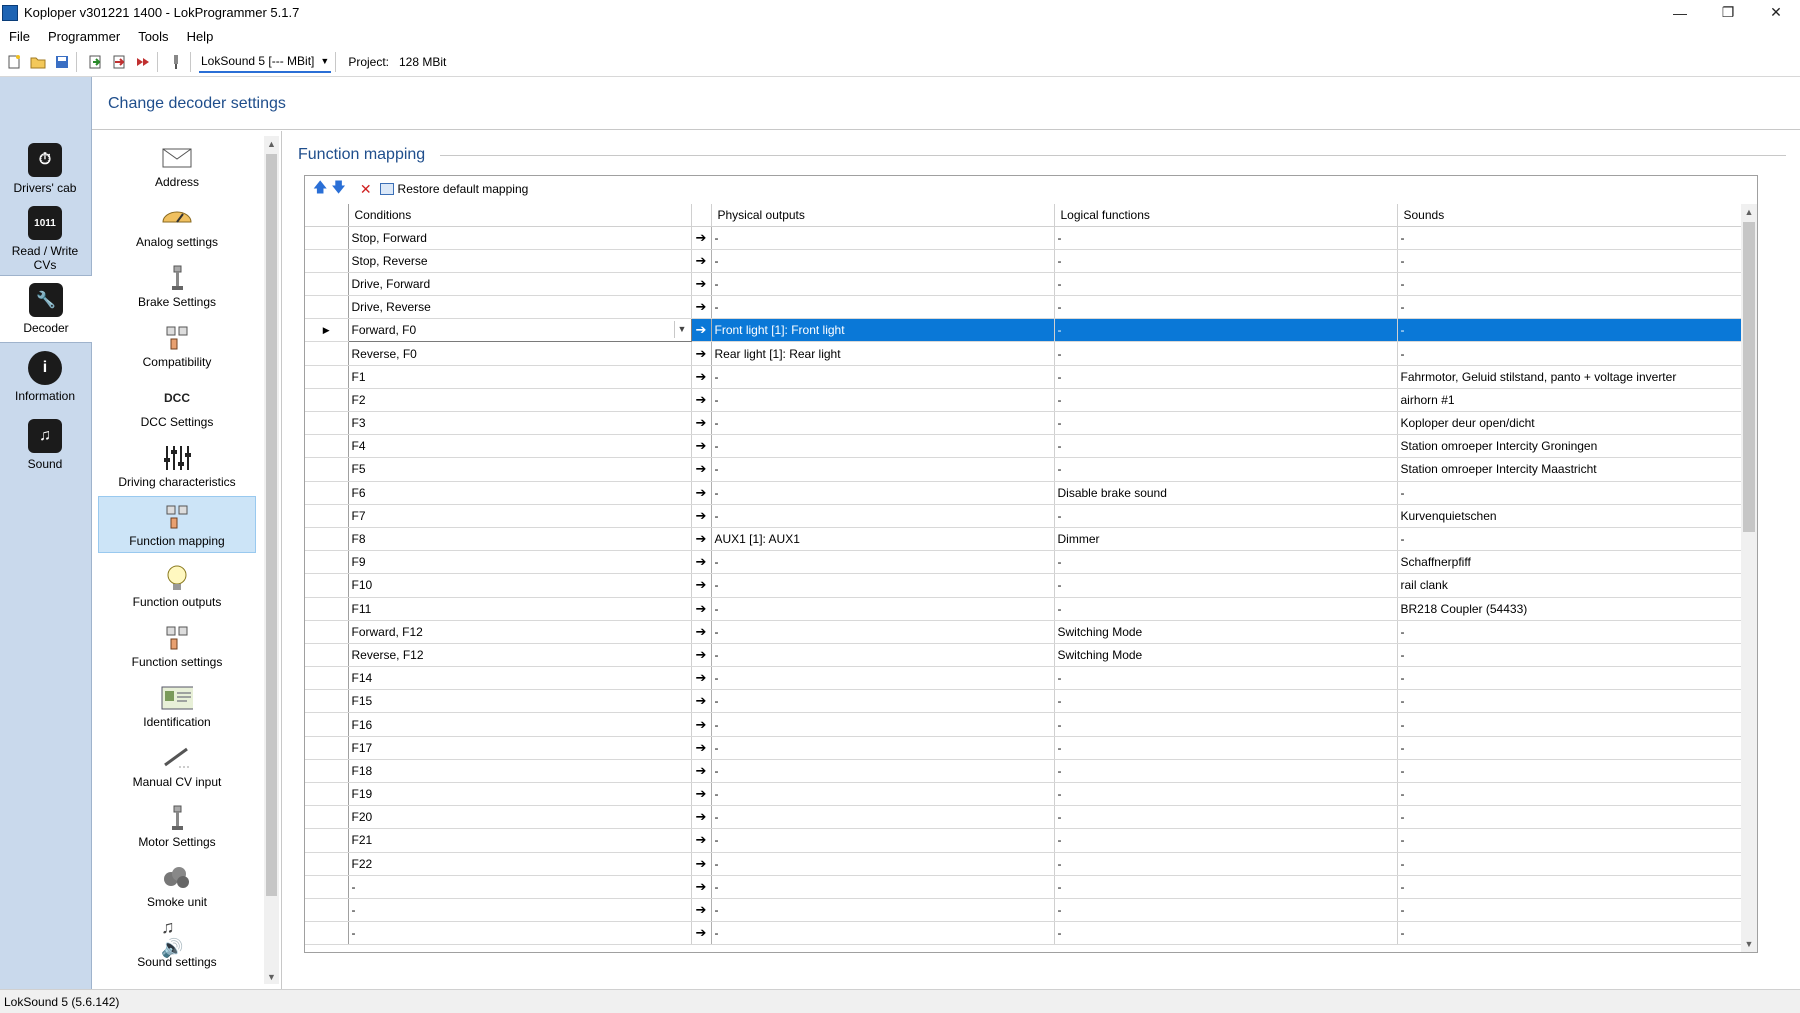 Image resolution: width=1800 pixels, height=1013 pixels. What do you see at coordinates (1569, 562) in the screenshot?
I see `sounds-cell: Schaffnerpfiff` at bounding box center [1569, 562].